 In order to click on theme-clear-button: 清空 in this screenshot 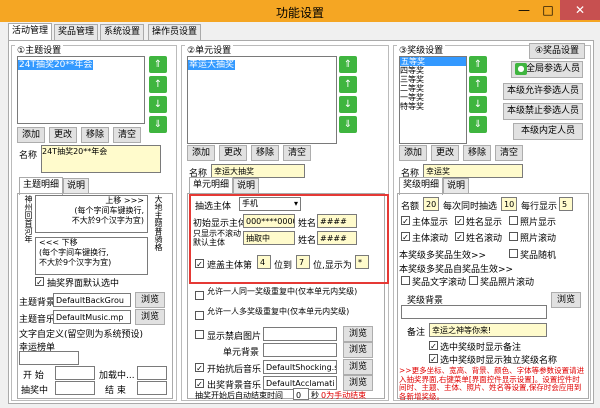, I will do `click(127, 135)`.